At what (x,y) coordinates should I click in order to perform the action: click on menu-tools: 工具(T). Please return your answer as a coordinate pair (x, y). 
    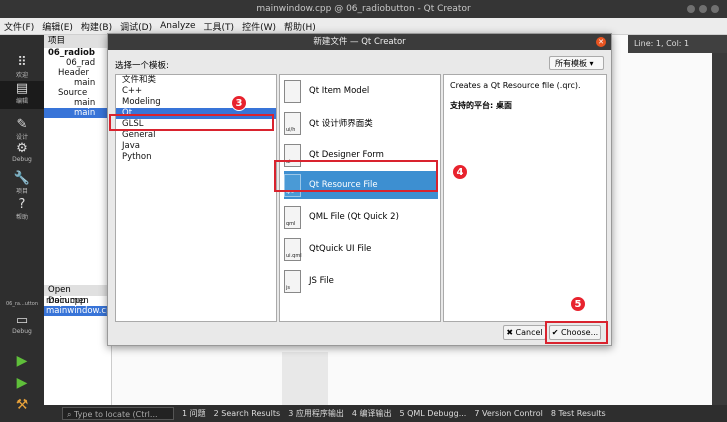
    Looking at the image, I should click on (219, 26).